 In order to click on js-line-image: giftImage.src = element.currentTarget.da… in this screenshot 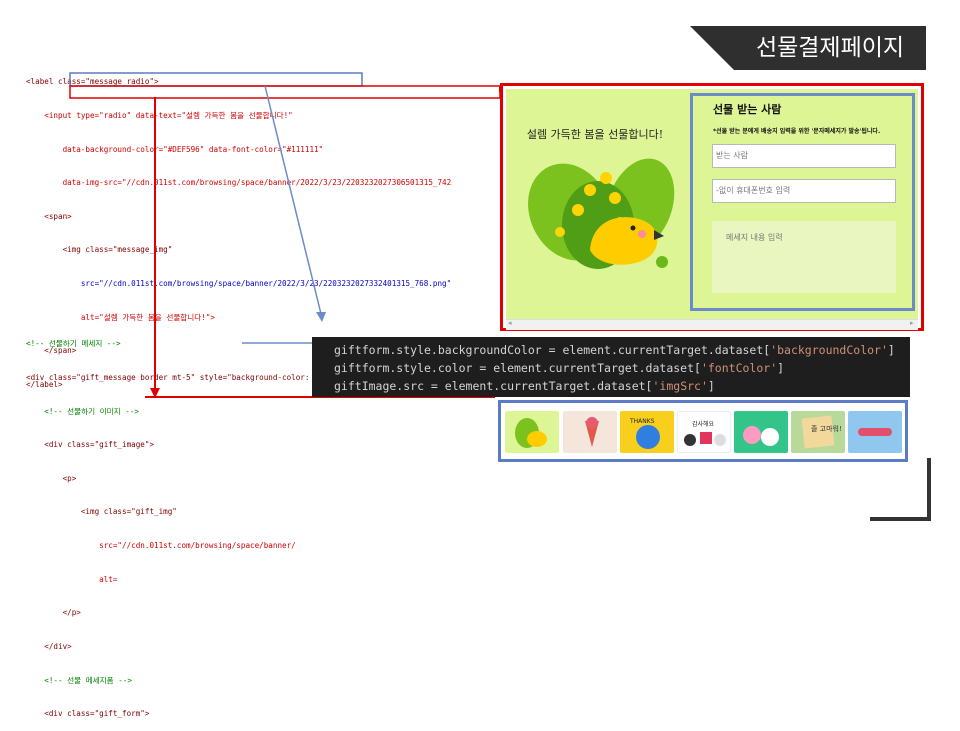, I will do `click(524, 386)`.